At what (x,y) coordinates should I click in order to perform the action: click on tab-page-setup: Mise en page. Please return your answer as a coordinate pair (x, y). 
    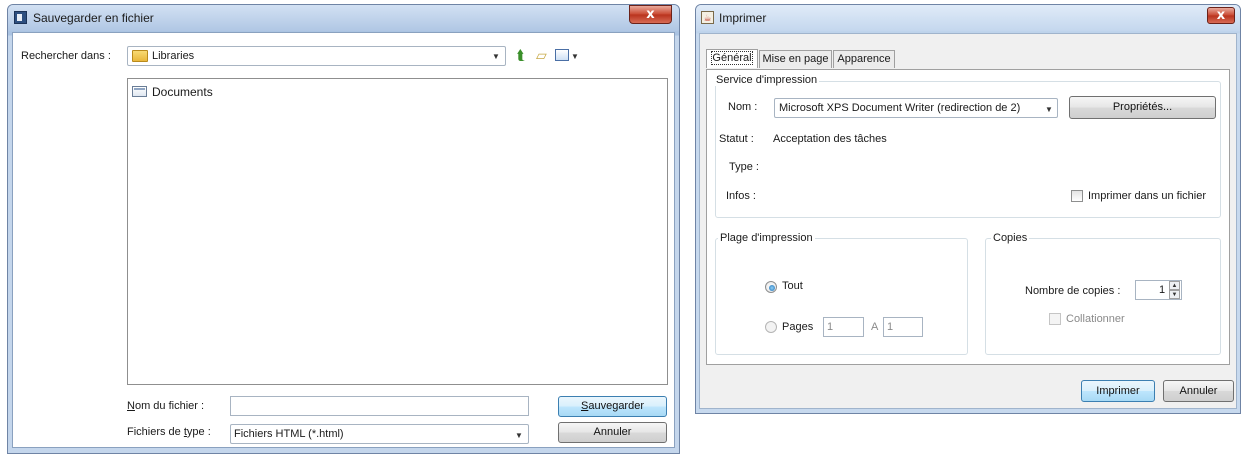
    Looking at the image, I should click on (795, 59).